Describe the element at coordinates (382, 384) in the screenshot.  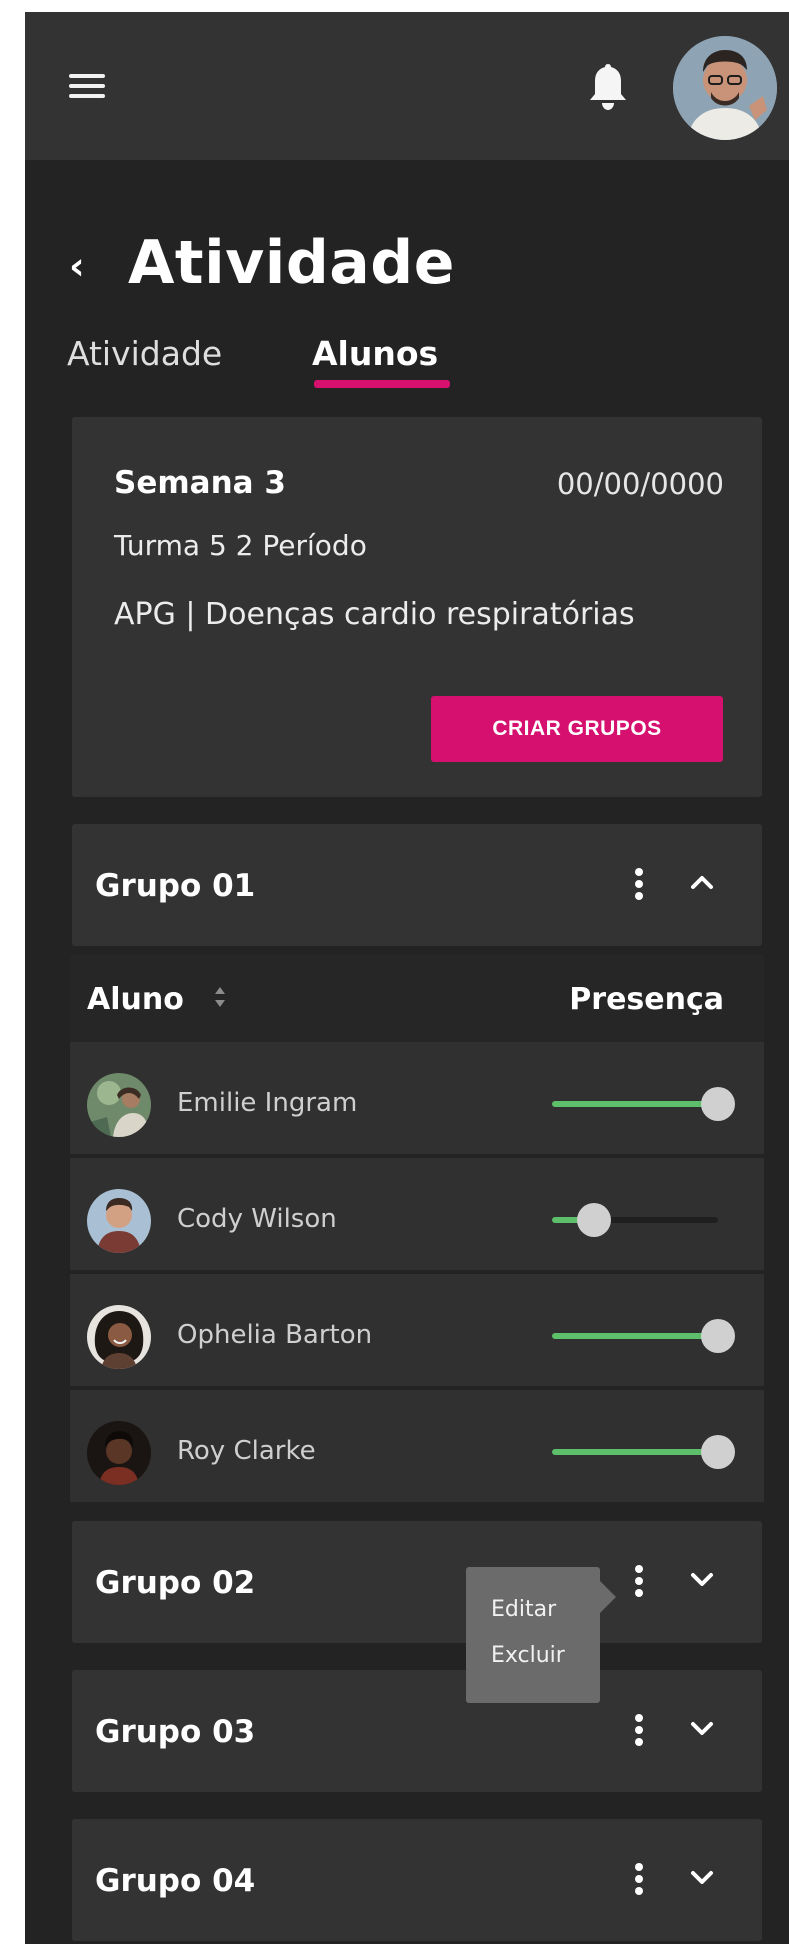
I see `active-tab-indicator` at that location.